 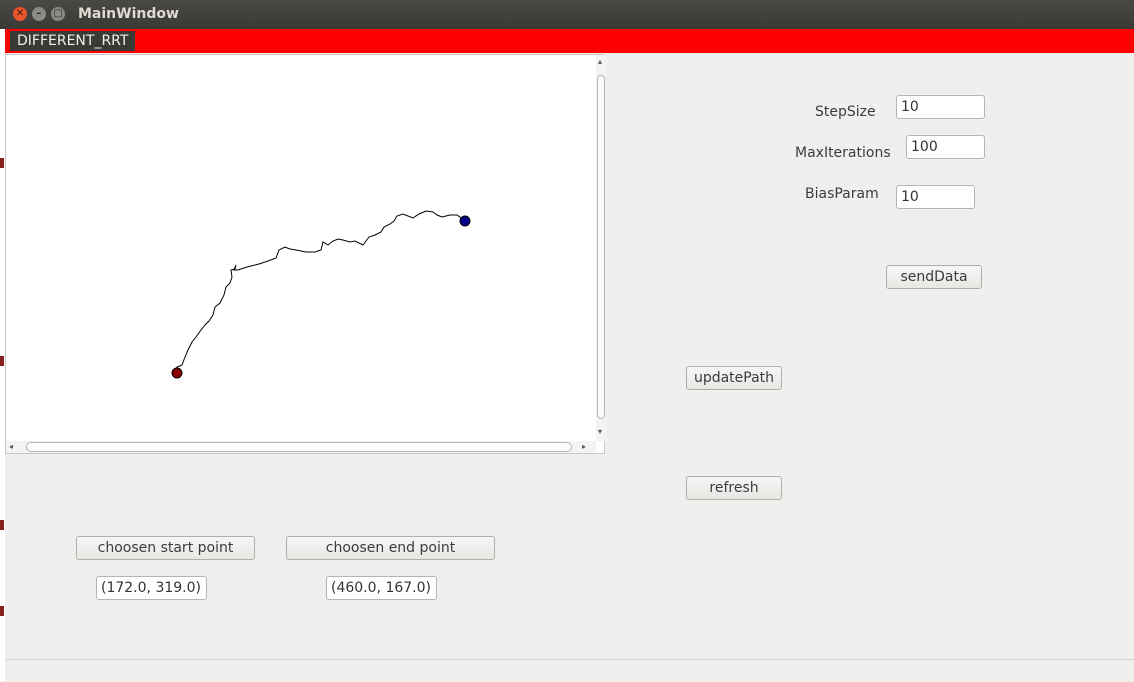 What do you see at coordinates (318, 292) in the screenshot?
I see `rrt-path-line` at bounding box center [318, 292].